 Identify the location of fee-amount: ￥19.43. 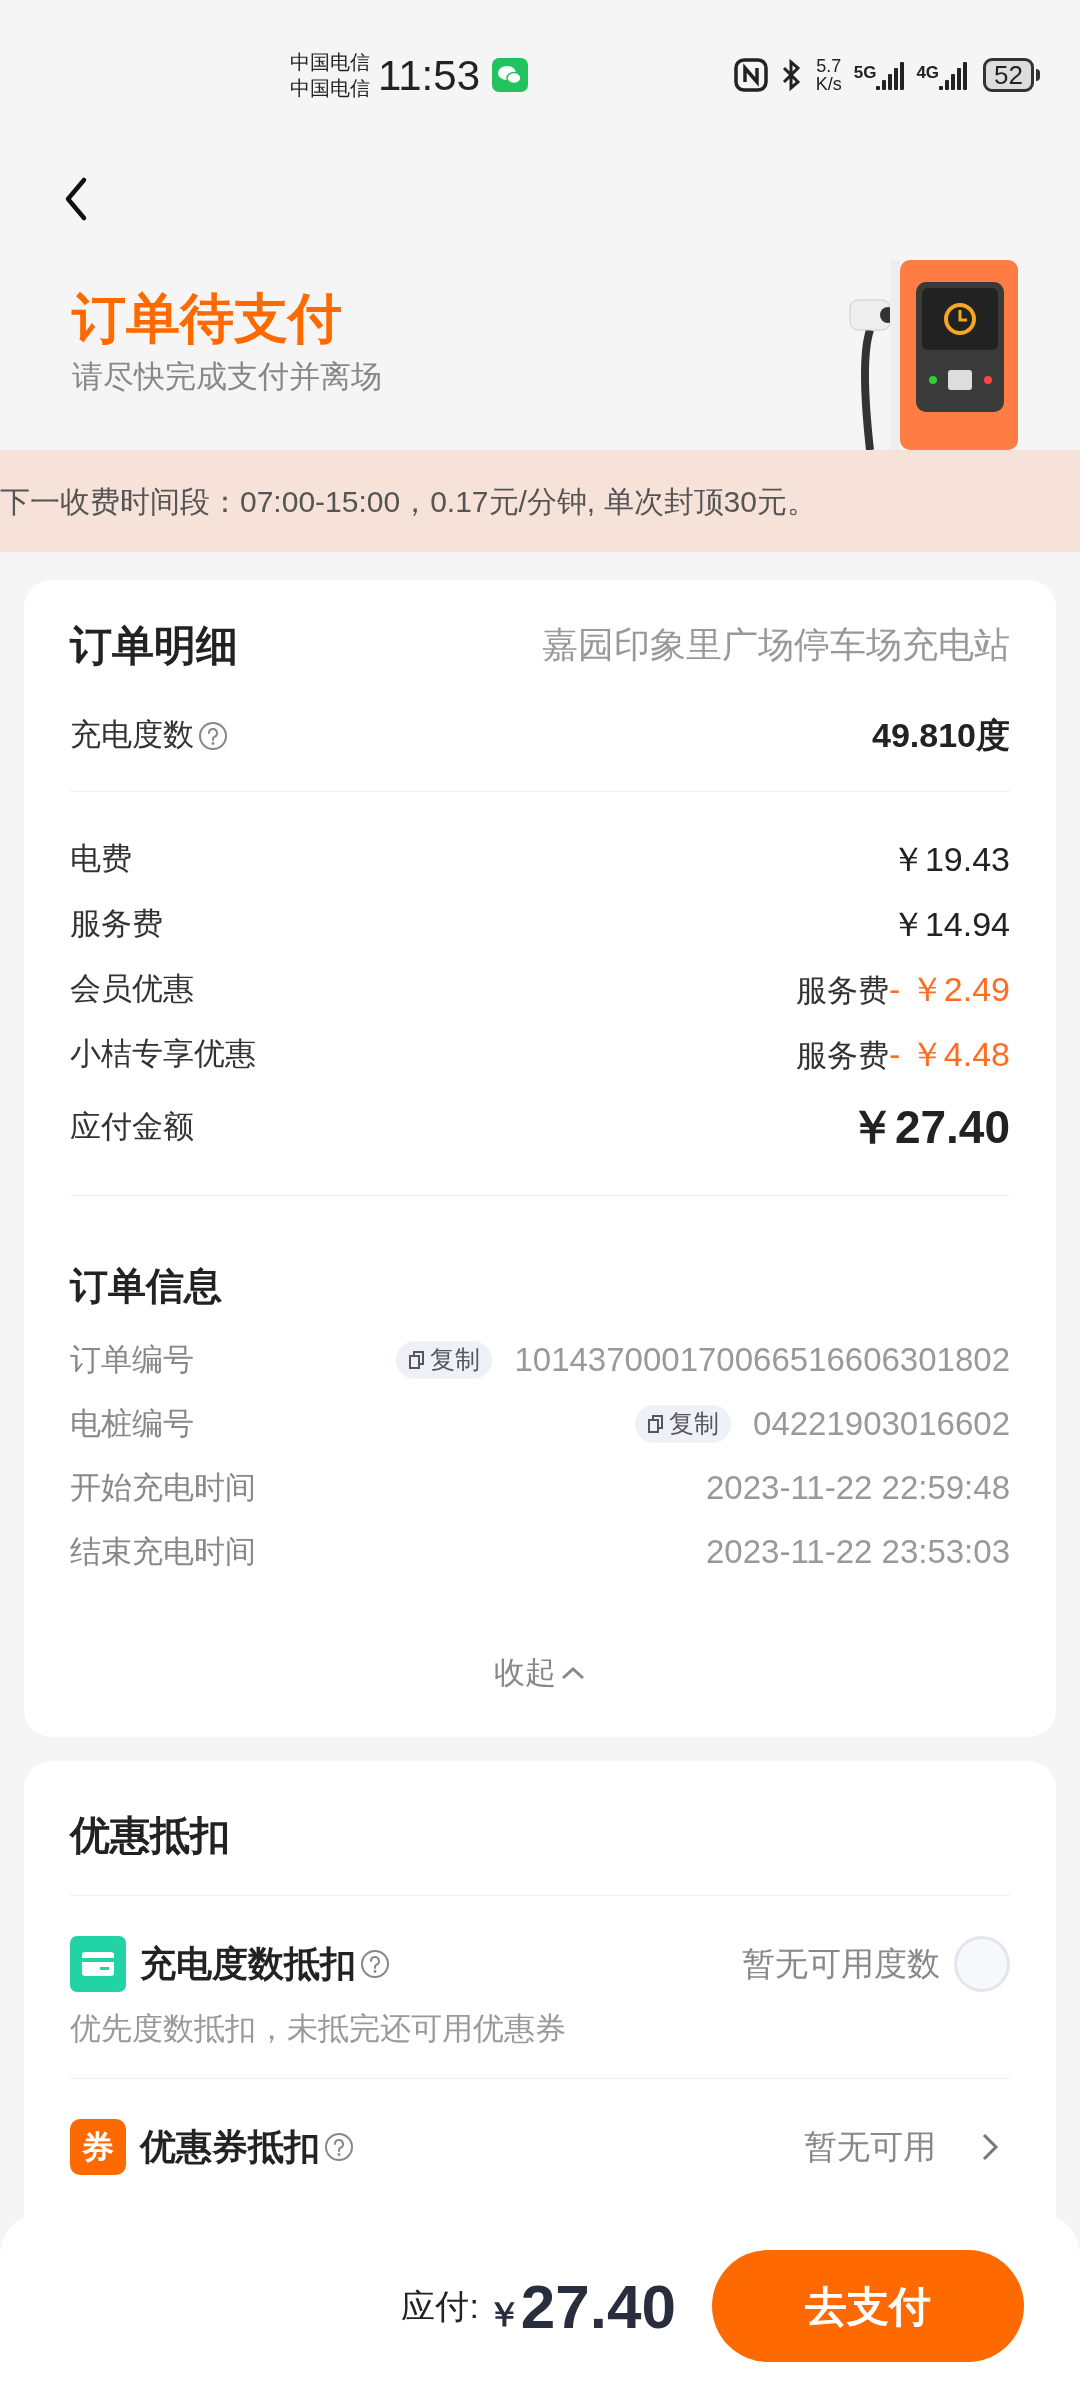
(950, 859).